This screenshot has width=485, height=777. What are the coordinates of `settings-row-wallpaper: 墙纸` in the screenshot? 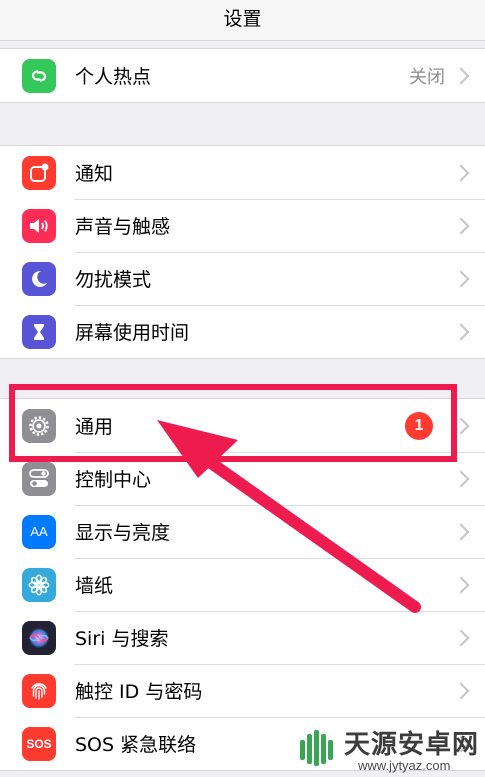 It's located at (242, 584).